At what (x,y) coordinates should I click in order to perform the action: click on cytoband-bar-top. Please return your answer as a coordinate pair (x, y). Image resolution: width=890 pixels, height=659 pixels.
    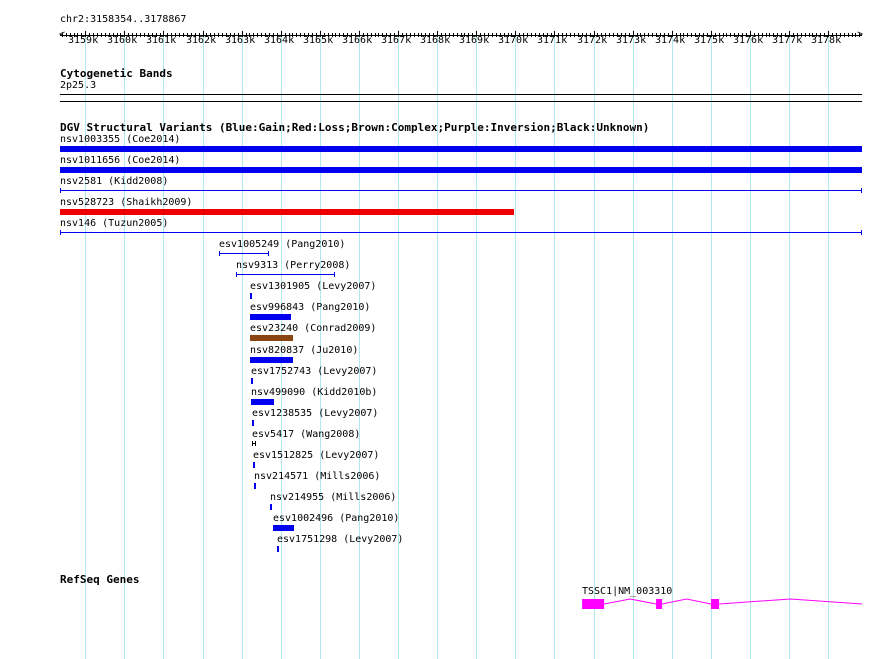
    Looking at the image, I should click on (461, 94).